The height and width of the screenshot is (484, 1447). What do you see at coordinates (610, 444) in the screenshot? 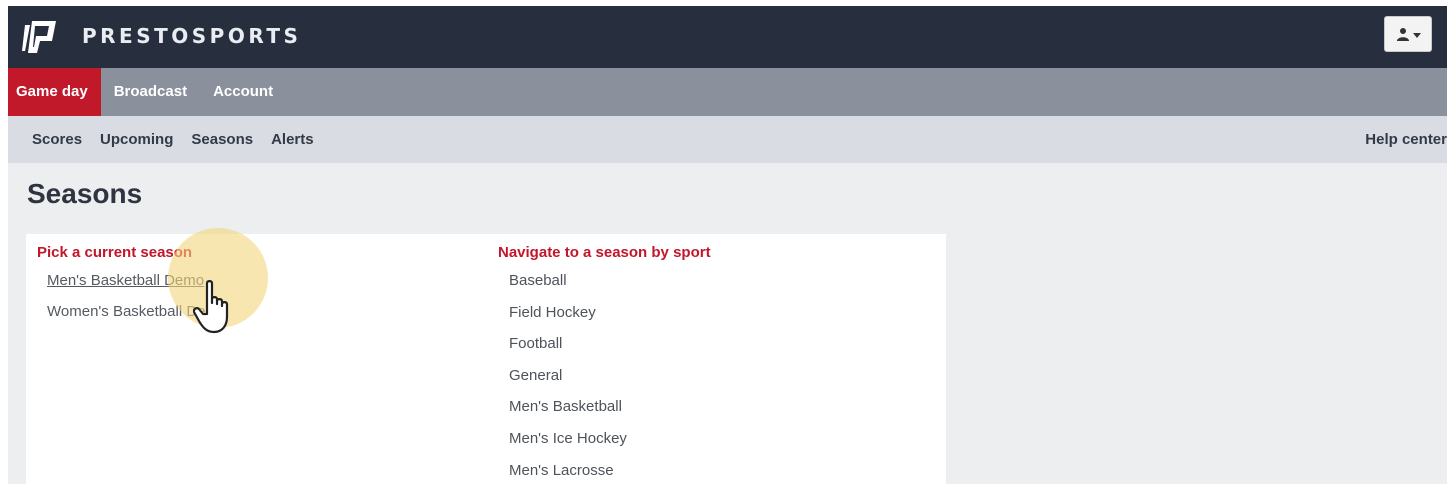
I see `sport-link-mens-ice-hockey: Men's Ice Hockey` at bounding box center [610, 444].